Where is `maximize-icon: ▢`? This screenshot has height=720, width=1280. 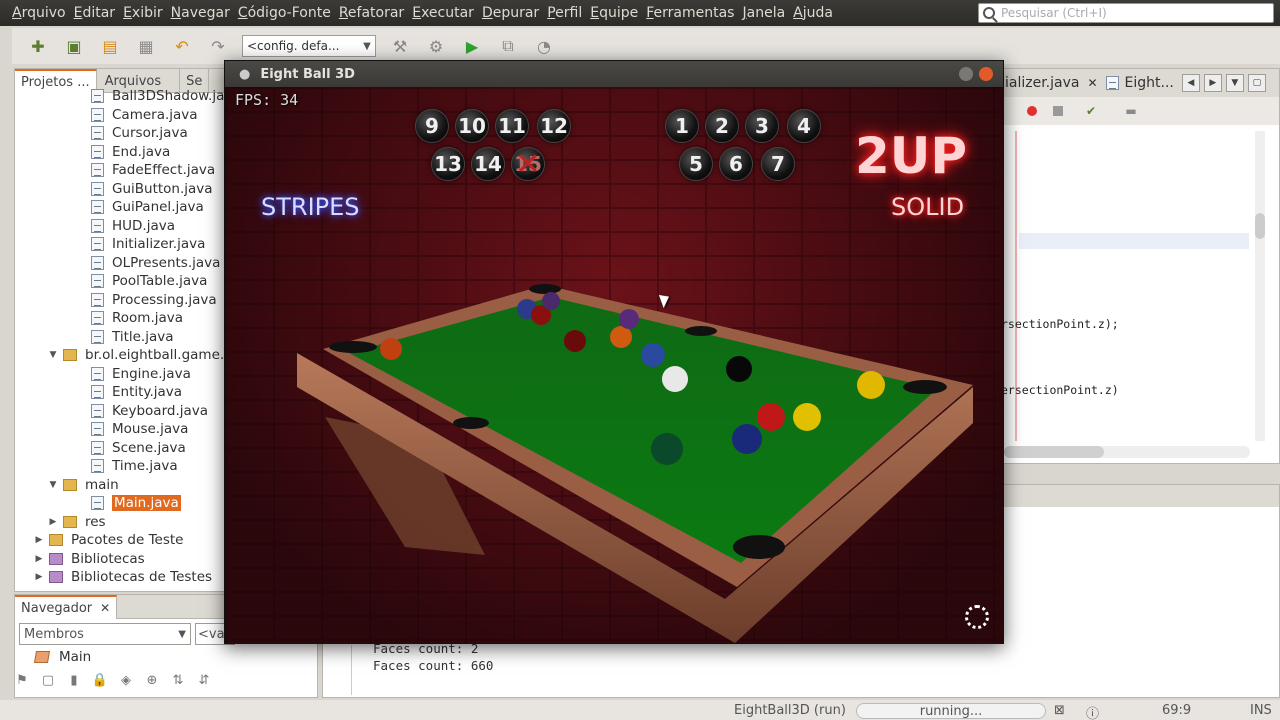 maximize-icon: ▢ is located at coordinates (1256, 83).